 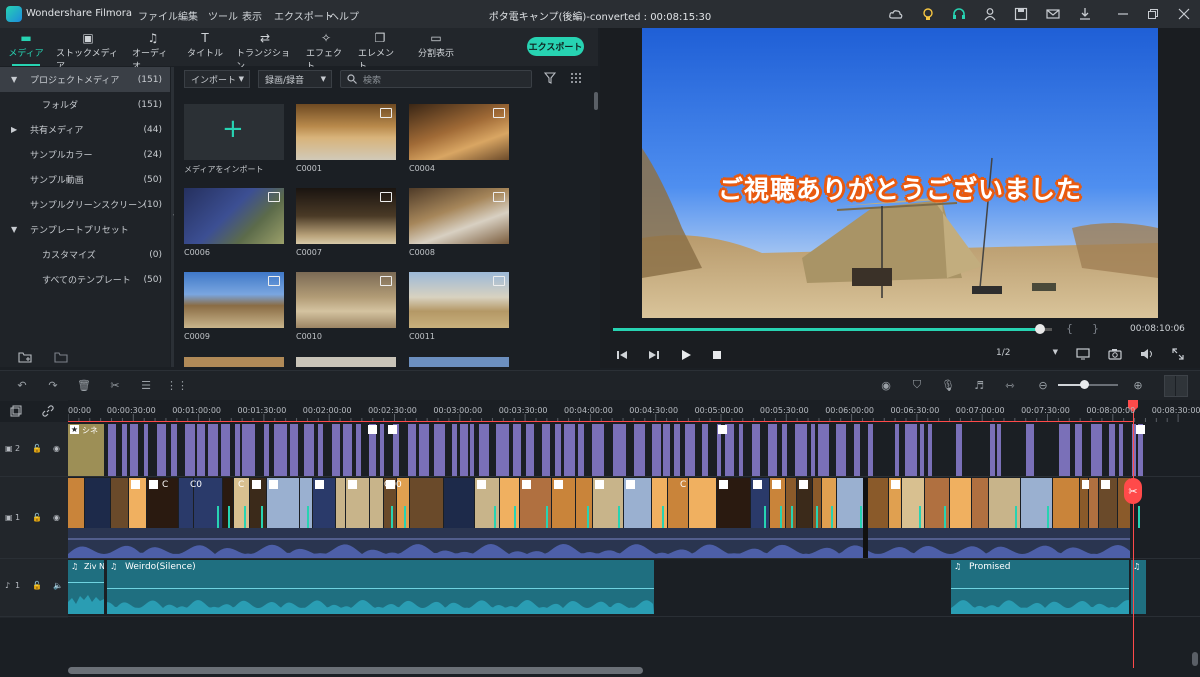 What do you see at coordinates (56, 448) in the screenshot?
I see `eye-icon: ◉` at bounding box center [56, 448].